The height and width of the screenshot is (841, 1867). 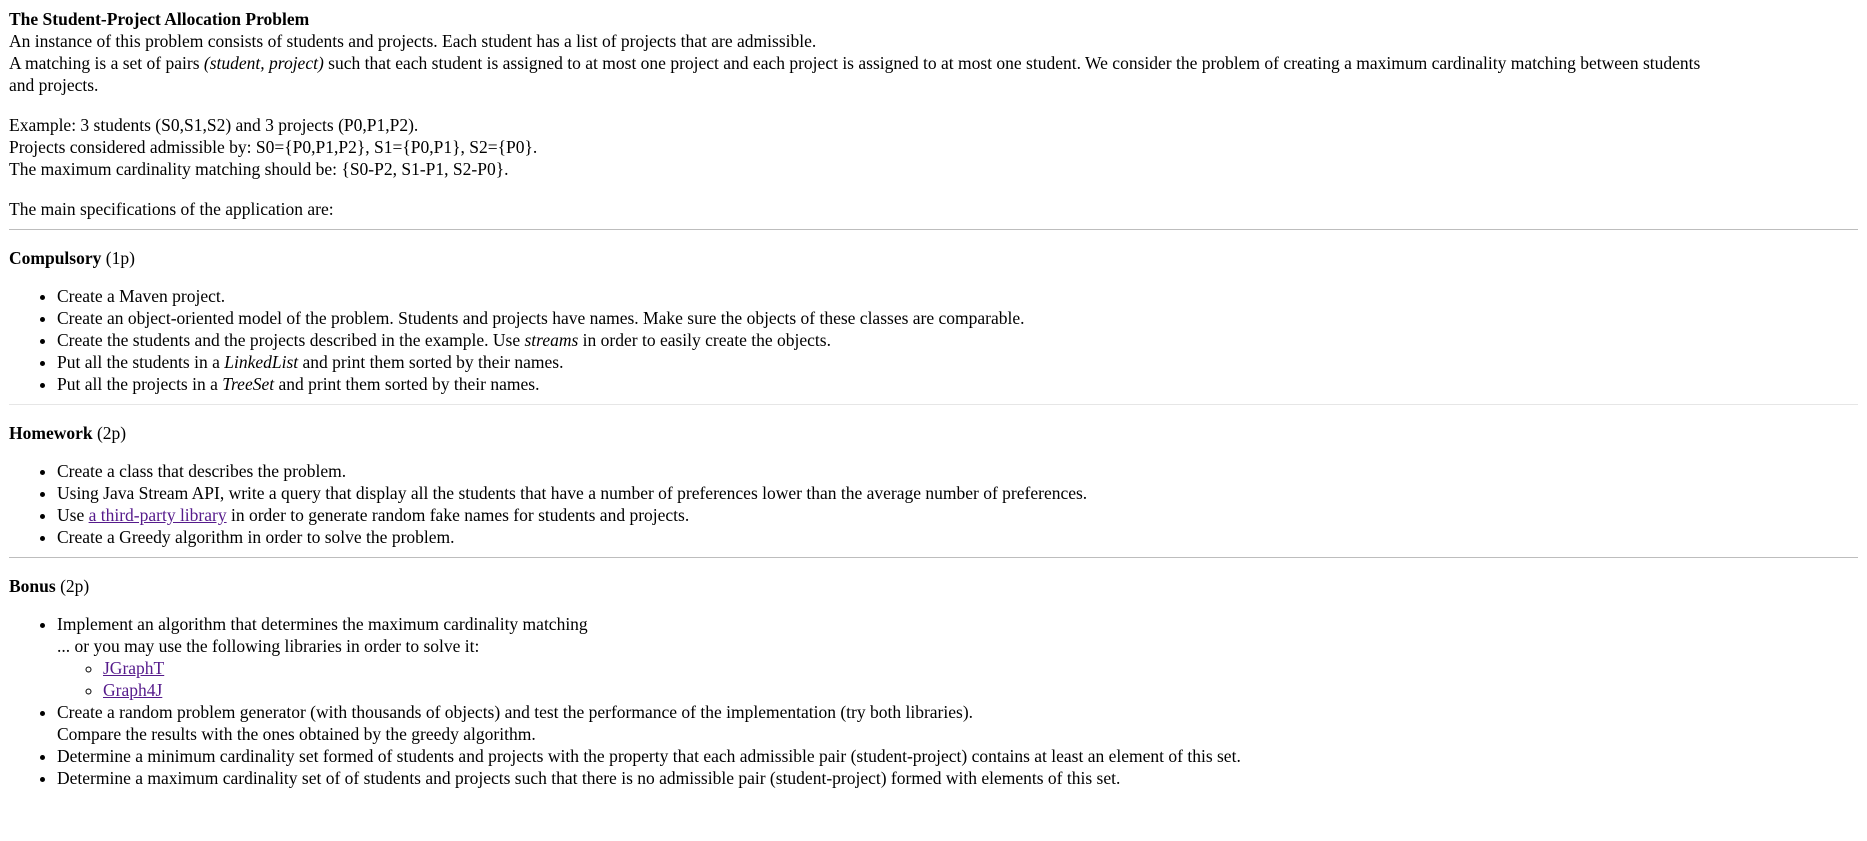 I want to click on bonus-heading: Bonus (2p), so click(x=933, y=586).